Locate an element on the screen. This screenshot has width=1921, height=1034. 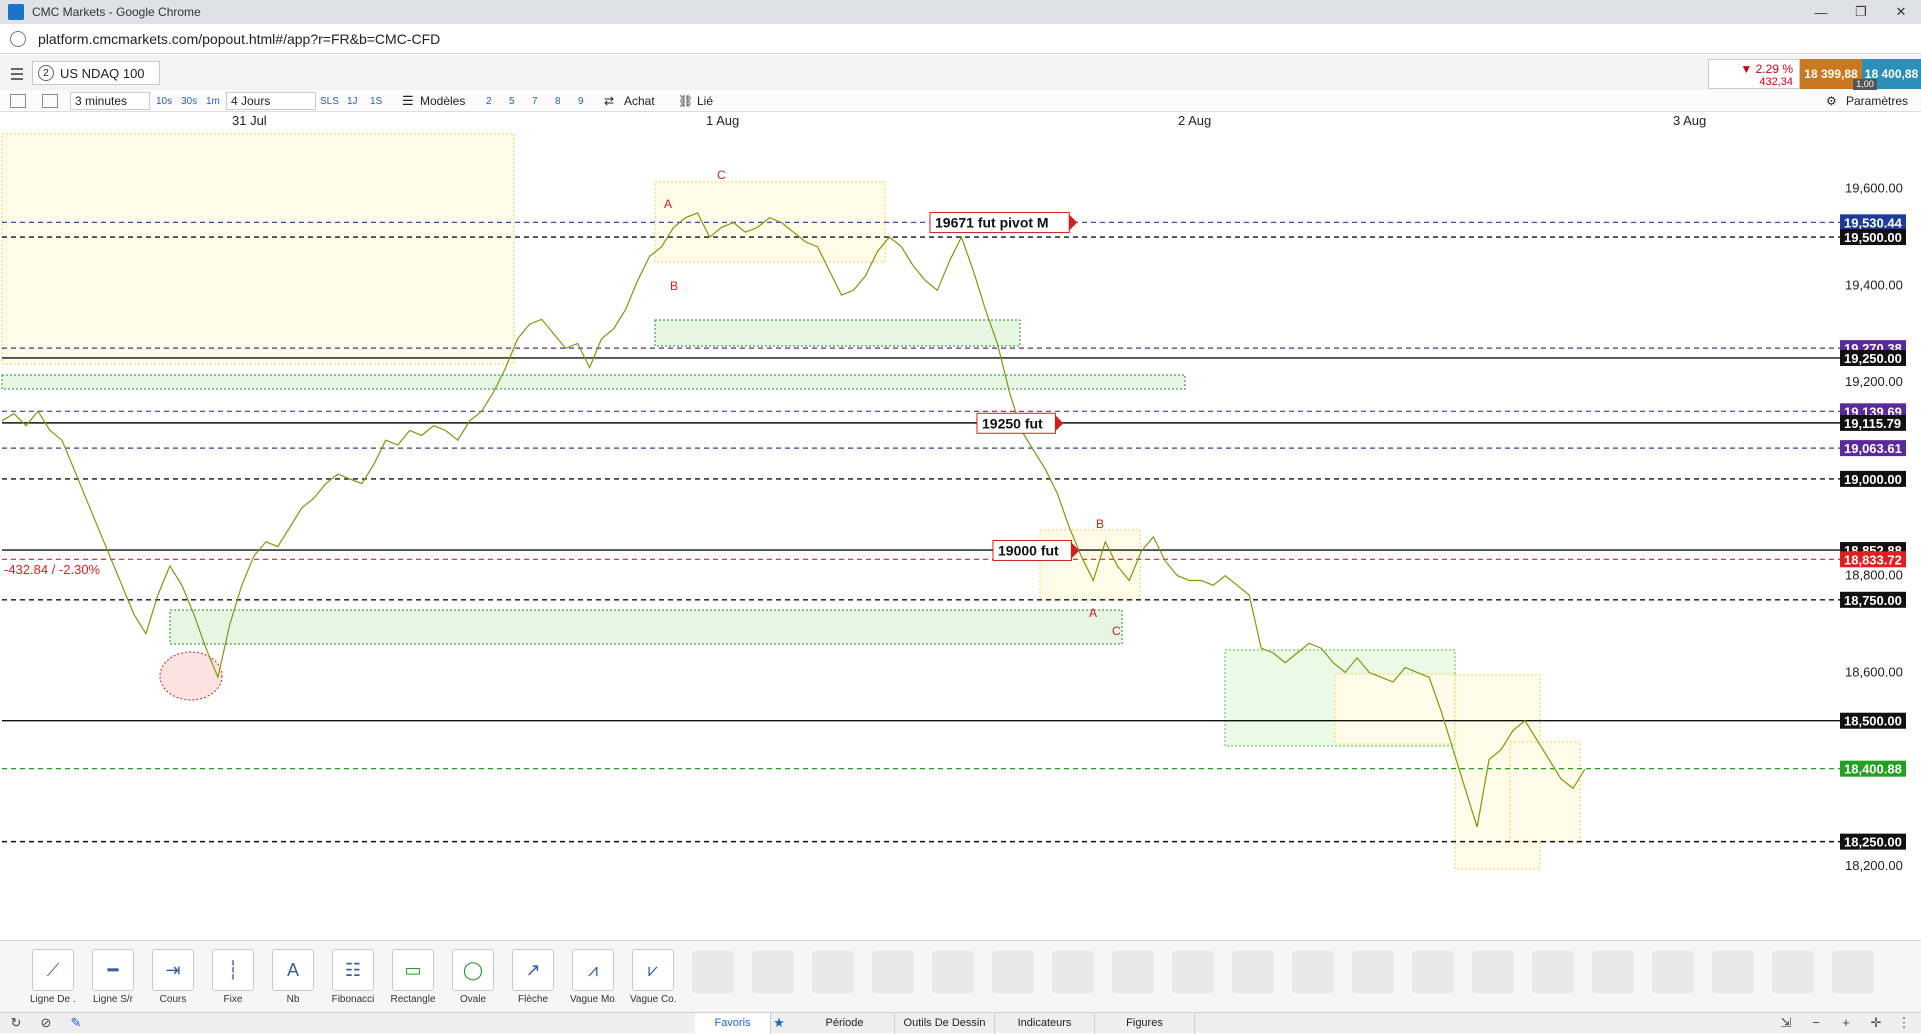
site-info-icon is located at coordinates (18, 38).